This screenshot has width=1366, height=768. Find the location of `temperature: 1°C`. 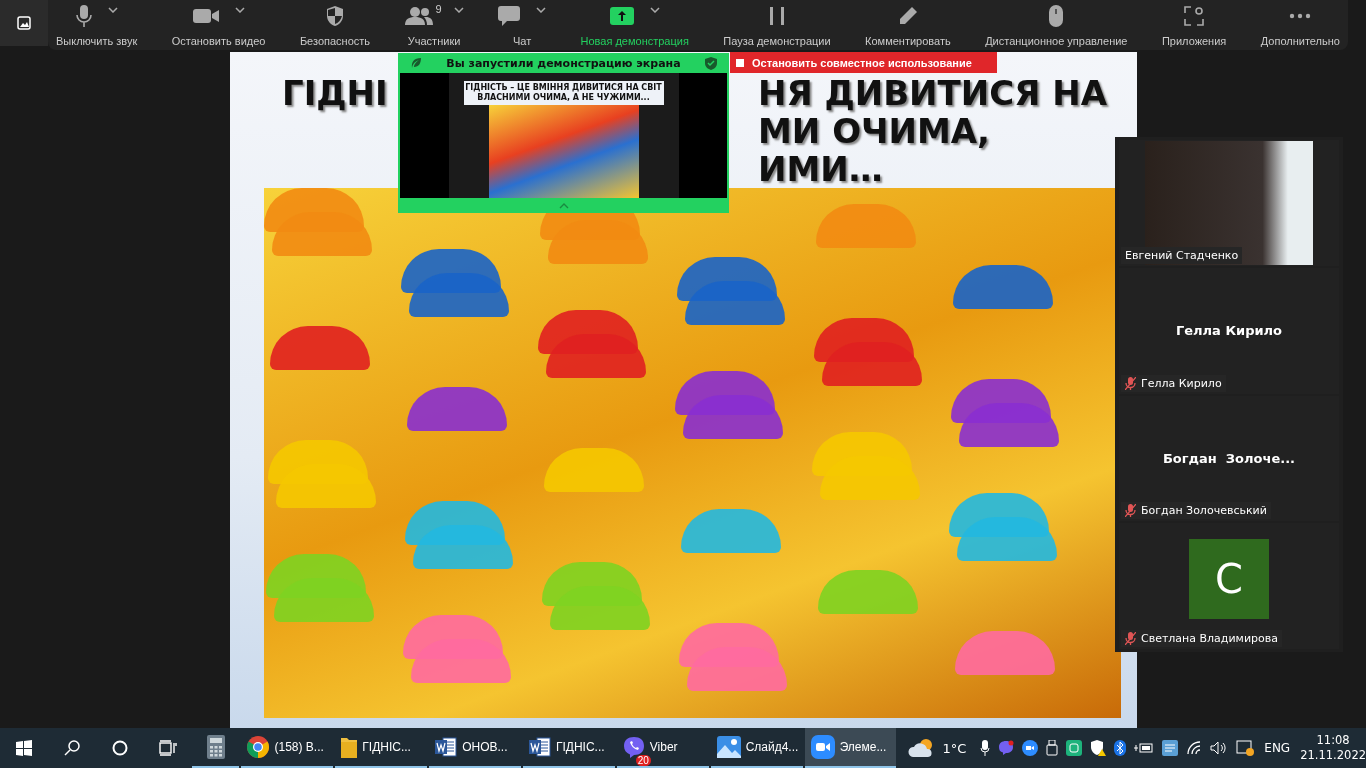

temperature: 1°C is located at coordinates (954, 748).